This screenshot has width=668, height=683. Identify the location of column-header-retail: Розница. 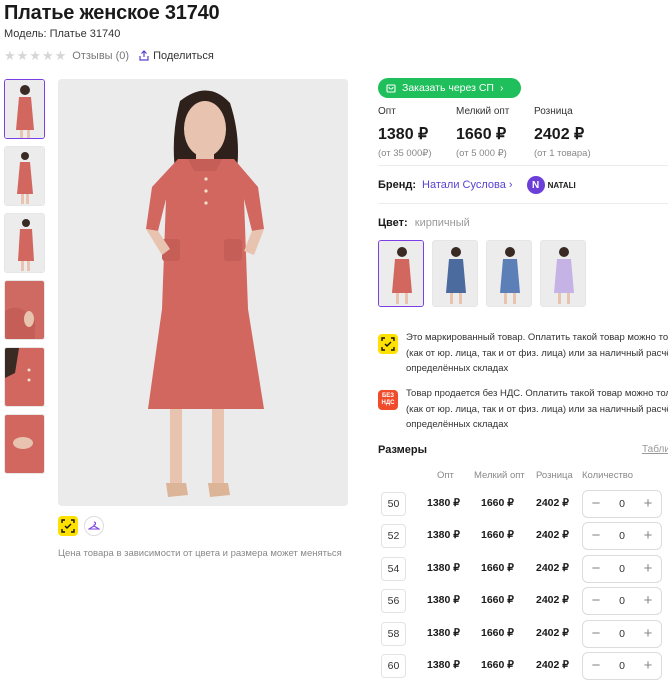
(554, 475).